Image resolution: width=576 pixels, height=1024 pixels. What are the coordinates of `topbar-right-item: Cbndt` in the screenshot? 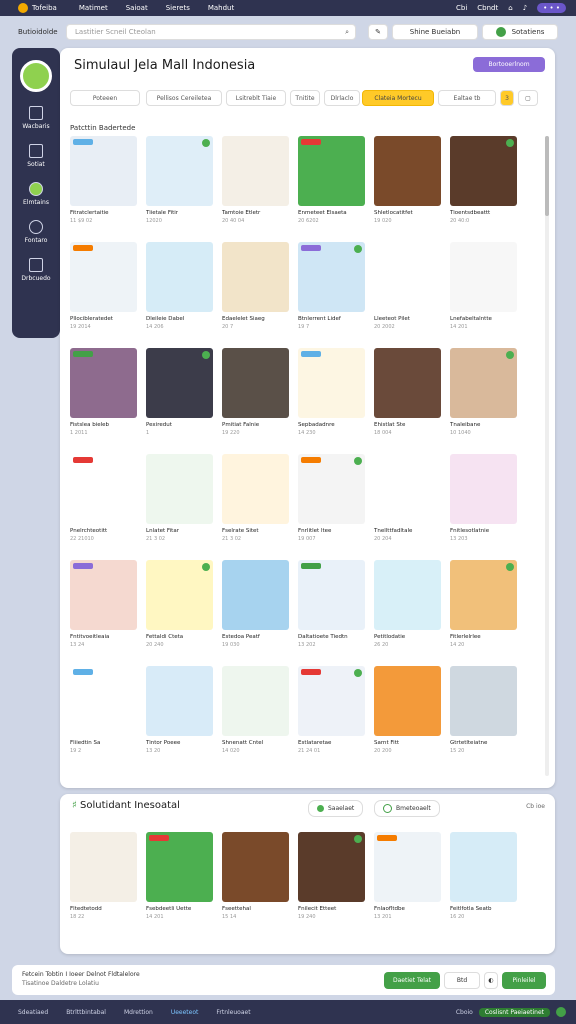 It's located at (487, 8).